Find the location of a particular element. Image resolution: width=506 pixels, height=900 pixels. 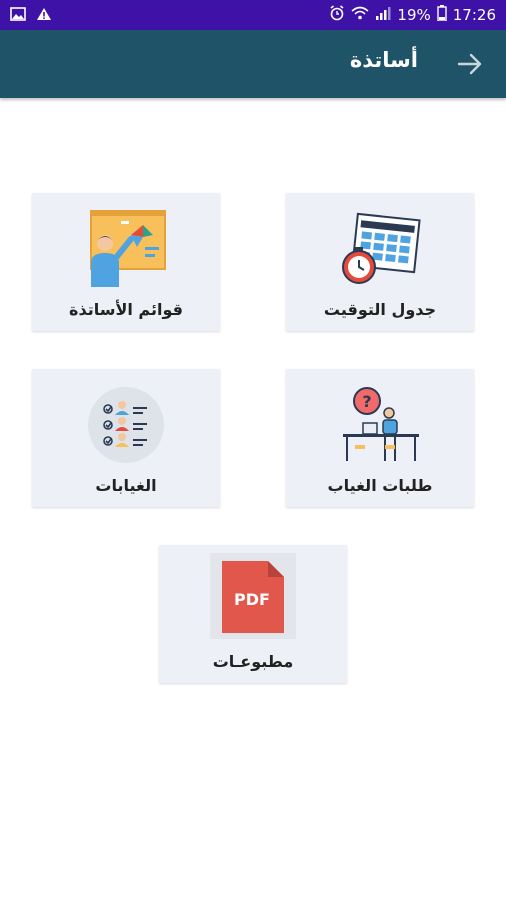

clock-time: 17:26 is located at coordinates (474, 15).